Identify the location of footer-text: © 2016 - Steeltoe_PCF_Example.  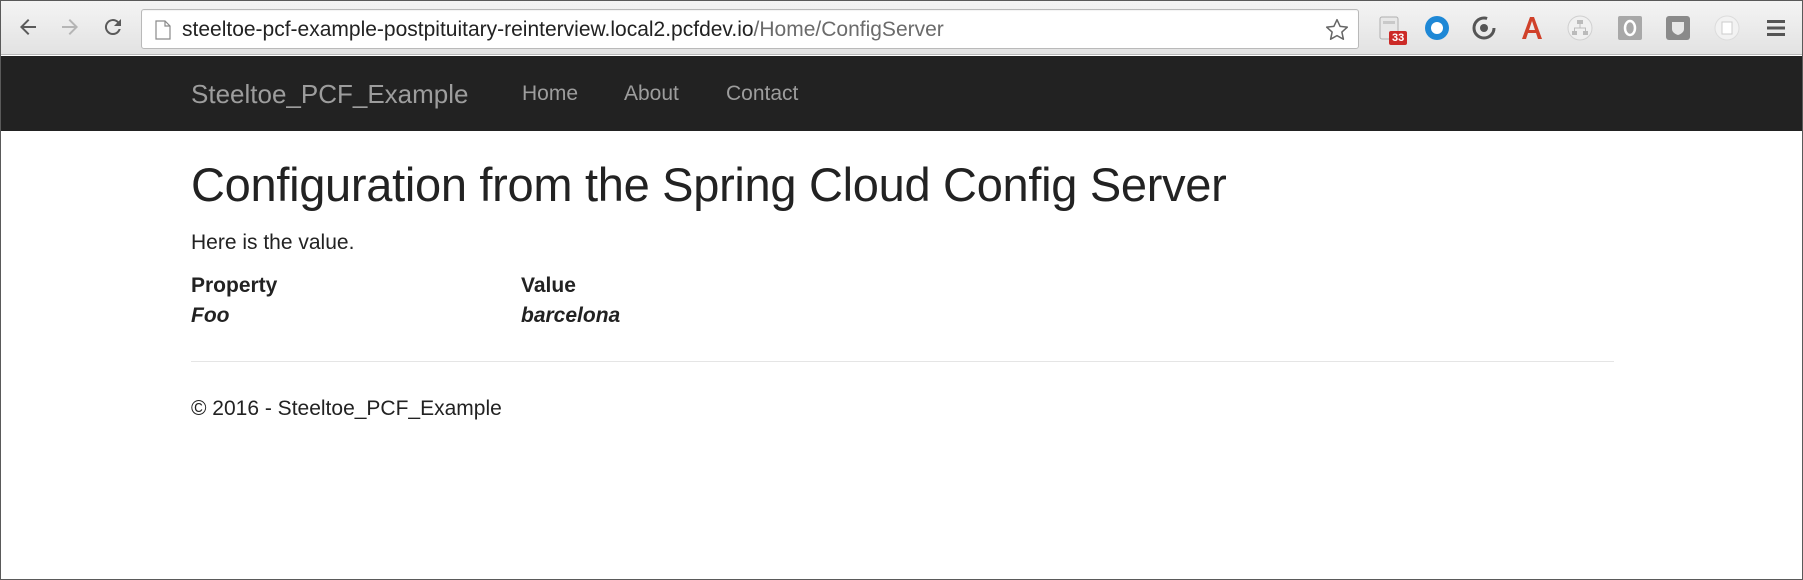
(346, 408).